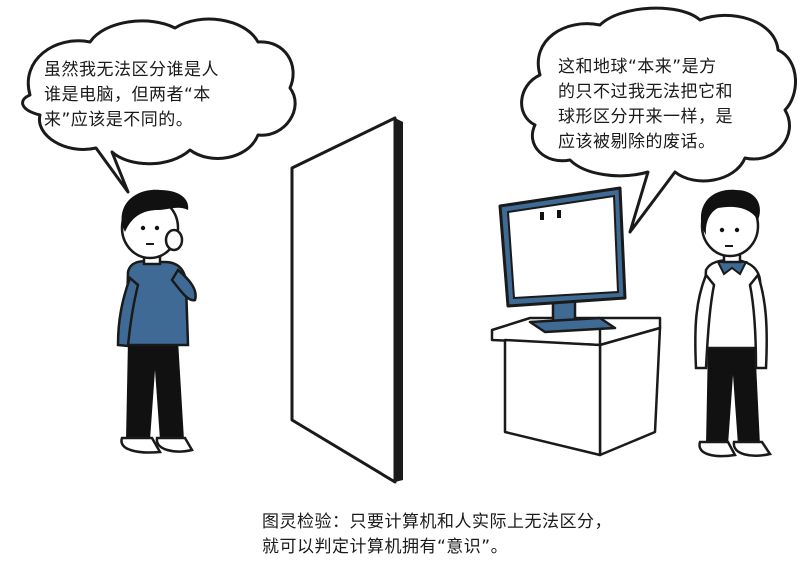 The image size is (800, 570). Describe the element at coordinates (437, 535) in the screenshot. I see `caption: 图灵检验：只要计算机和人实际上无法区分， 就可以判定计算机拥有“意识”。` at that location.